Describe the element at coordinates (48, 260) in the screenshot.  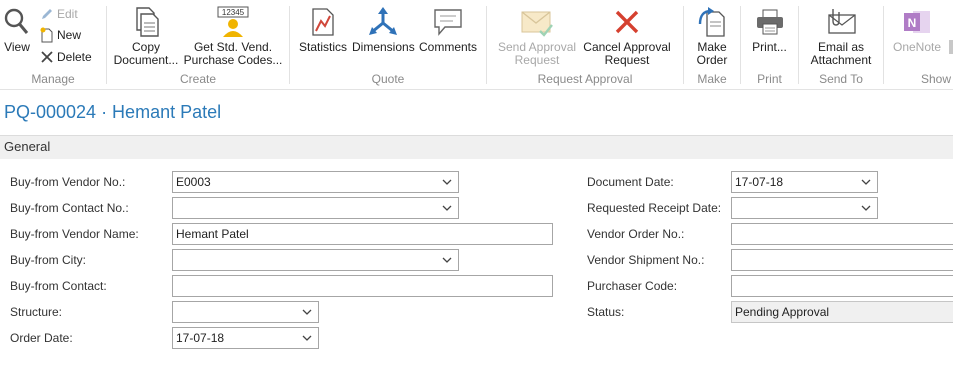
I see `city-label: Buy-from City:` at that location.